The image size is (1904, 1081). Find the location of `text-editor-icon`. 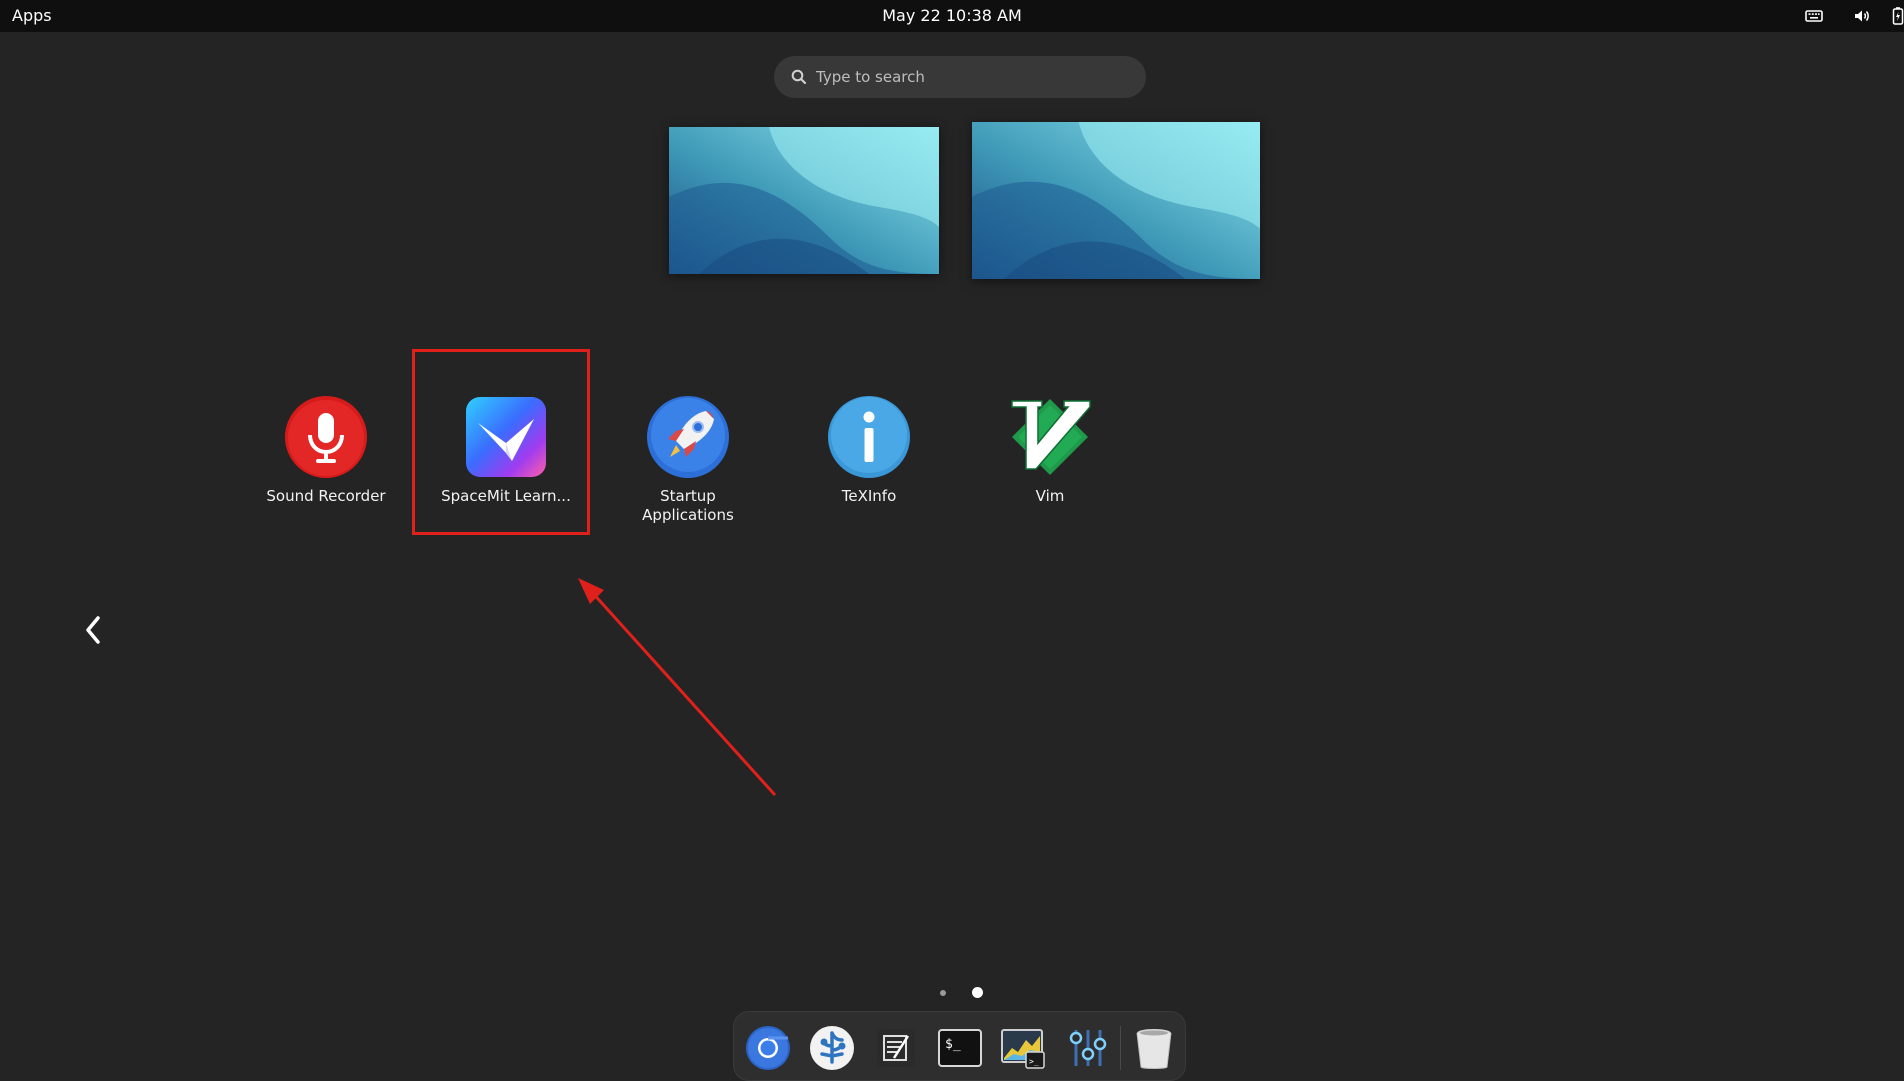

text-editor-icon is located at coordinates (896, 1048).